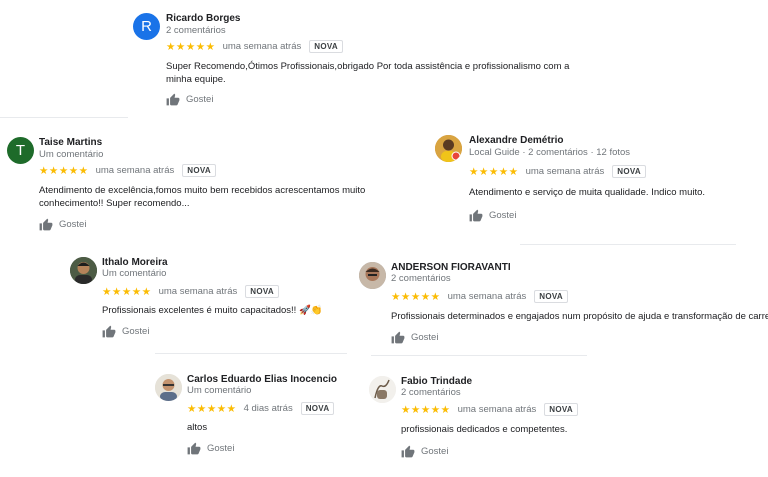 This screenshot has width=768, height=477. Describe the element at coordinates (262, 379) in the screenshot. I see `reviewer-name: Carlos Eduardo Elias Inocencio` at that location.